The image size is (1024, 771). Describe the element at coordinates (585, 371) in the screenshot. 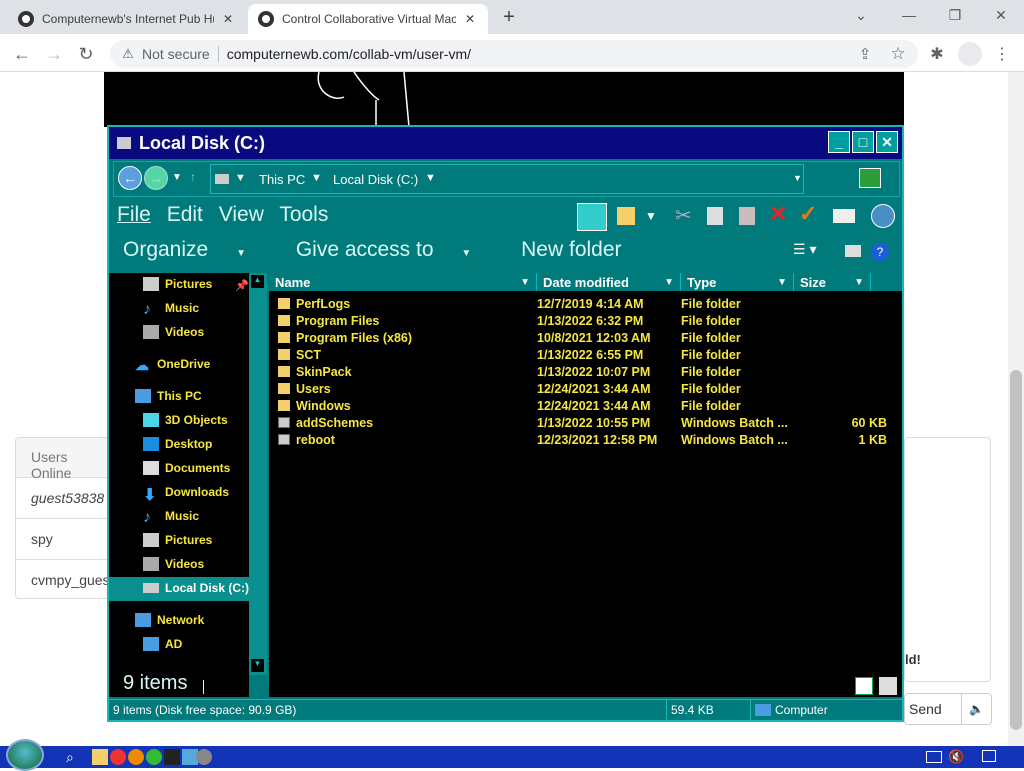

I see `file-row: SkinPack 1/13/2022 10:07 PM File folder` at that location.